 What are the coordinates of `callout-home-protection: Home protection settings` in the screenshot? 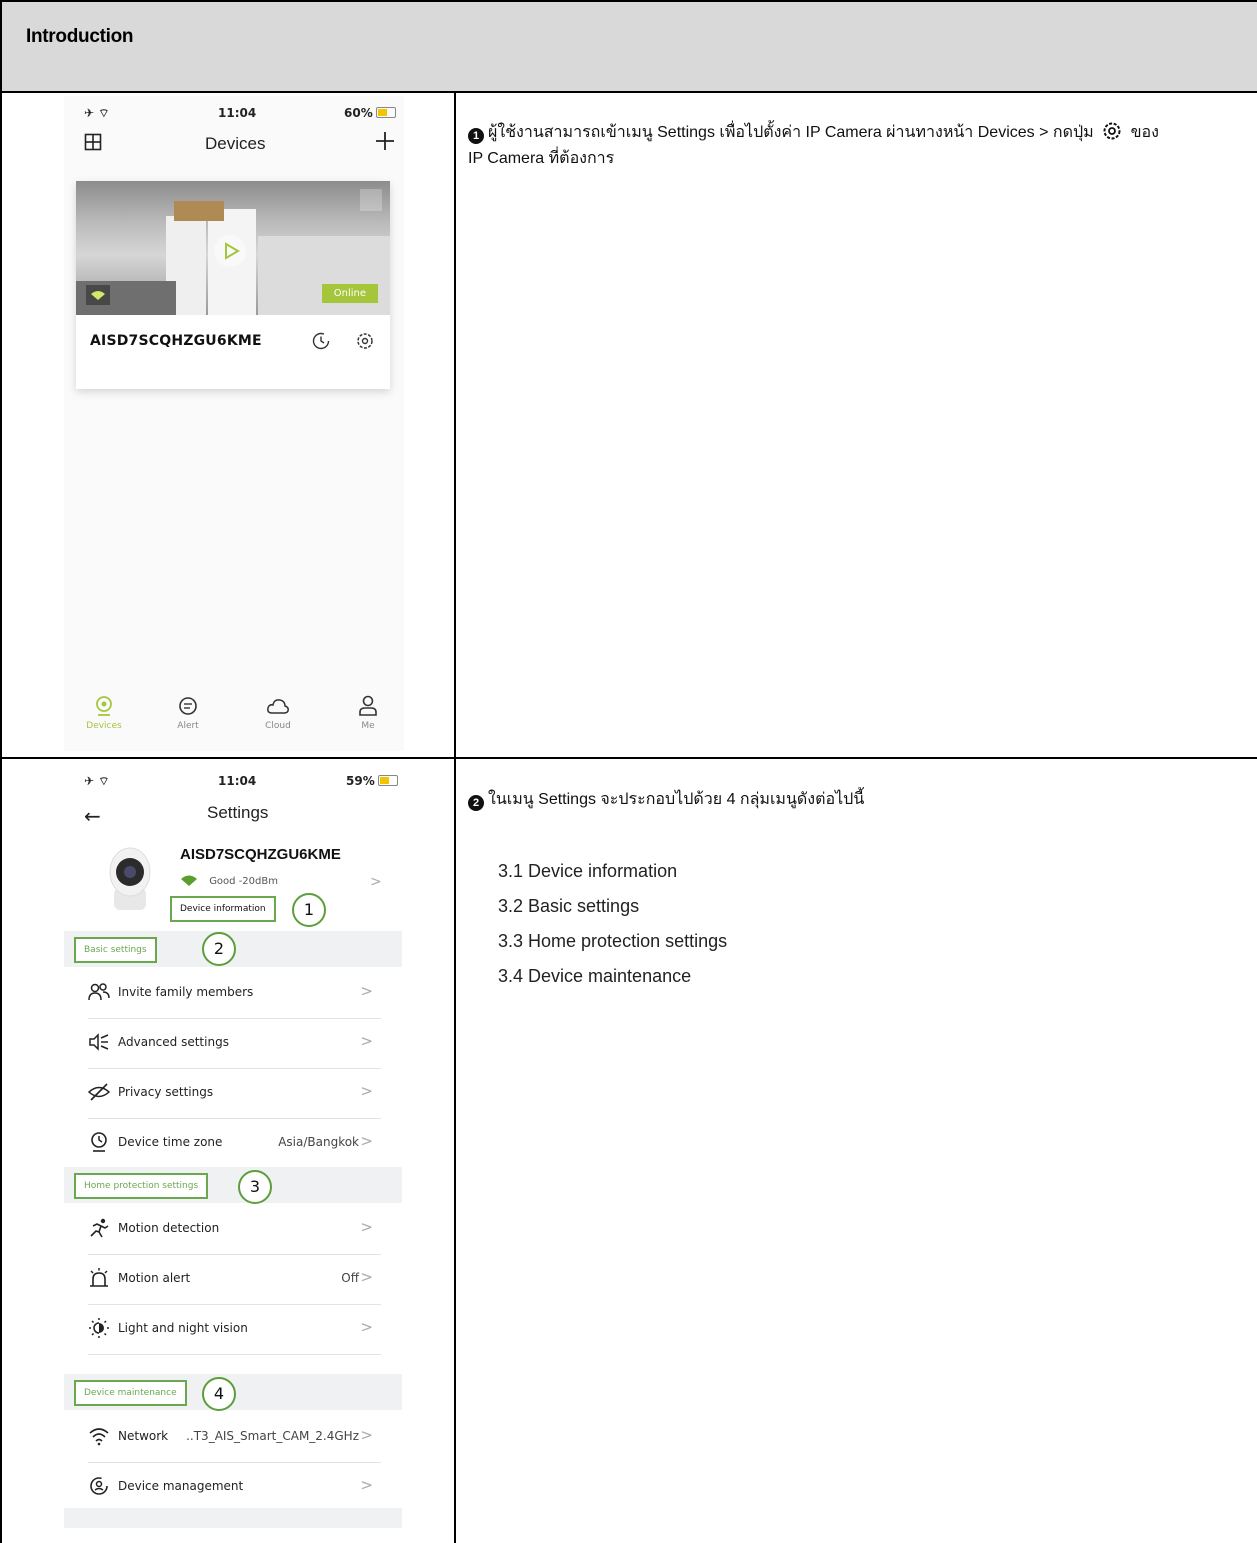 It's located at (141, 1186).